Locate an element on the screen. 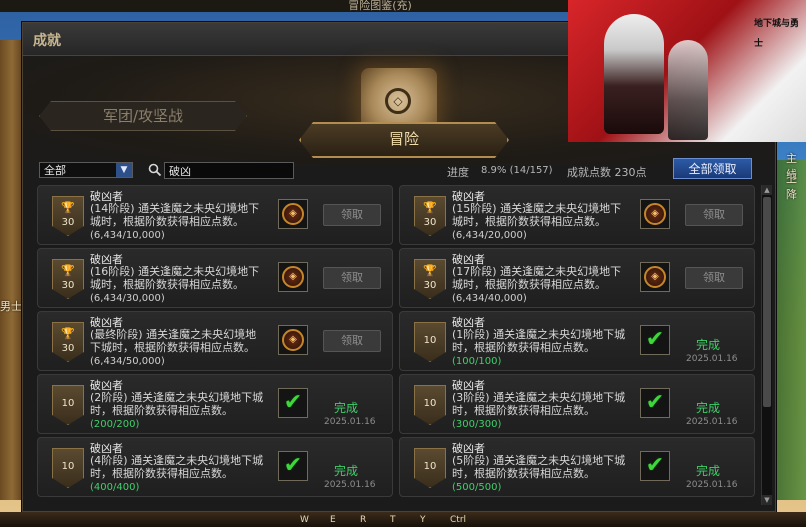 This screenshot has width=806, height=527. skill-bar: W E R T Y Ctrl is located at coordinates (403, 519).